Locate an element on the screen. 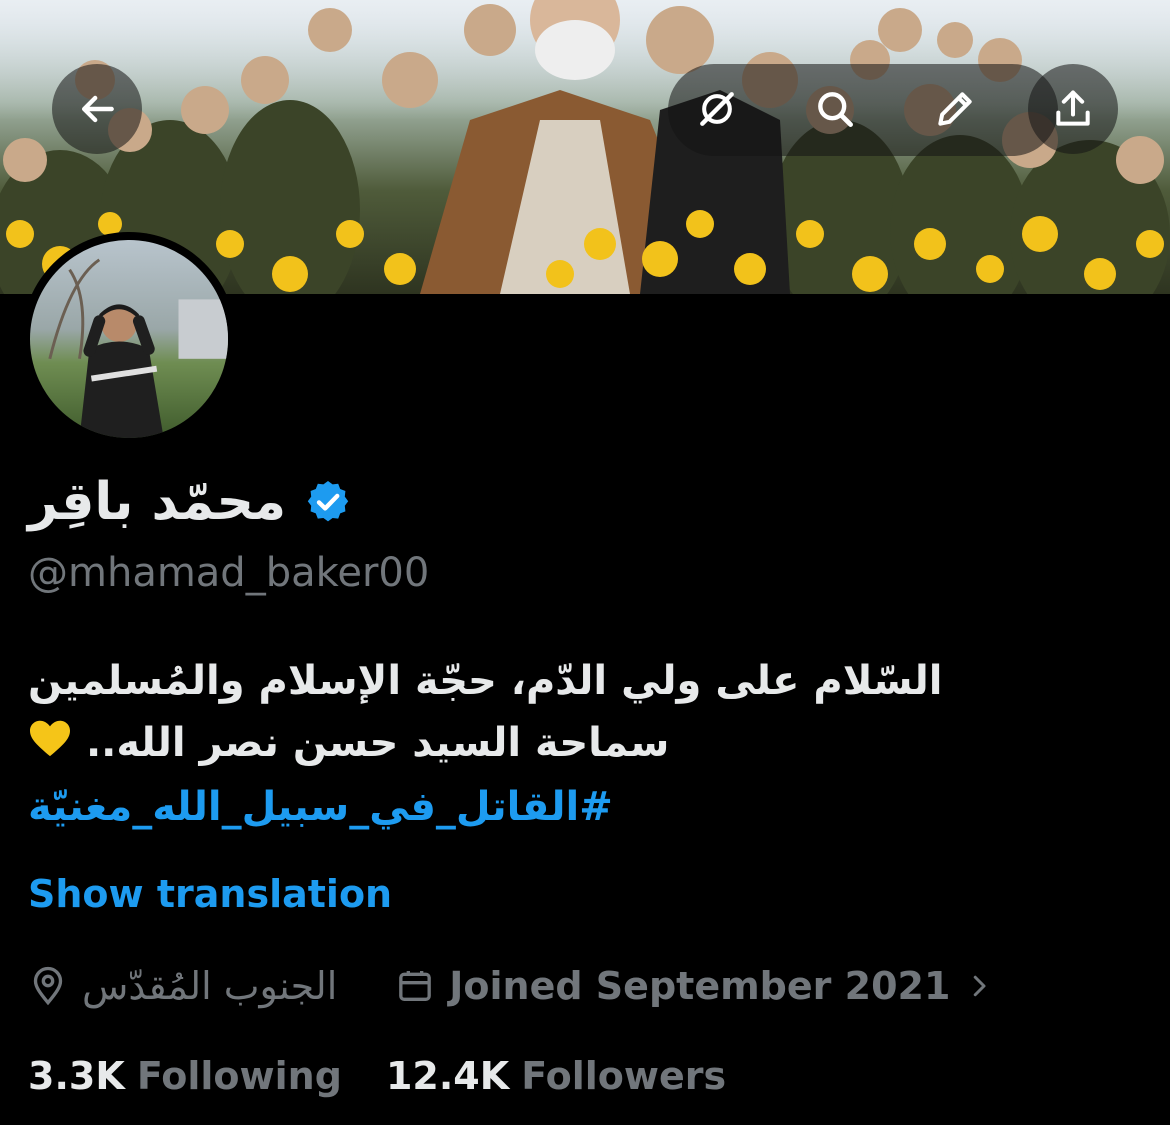 Image resolution: width=1170 pixels, height=1125 pixels. profile-handle: @mhamad_baker00 is located at coordinates (229, 573).